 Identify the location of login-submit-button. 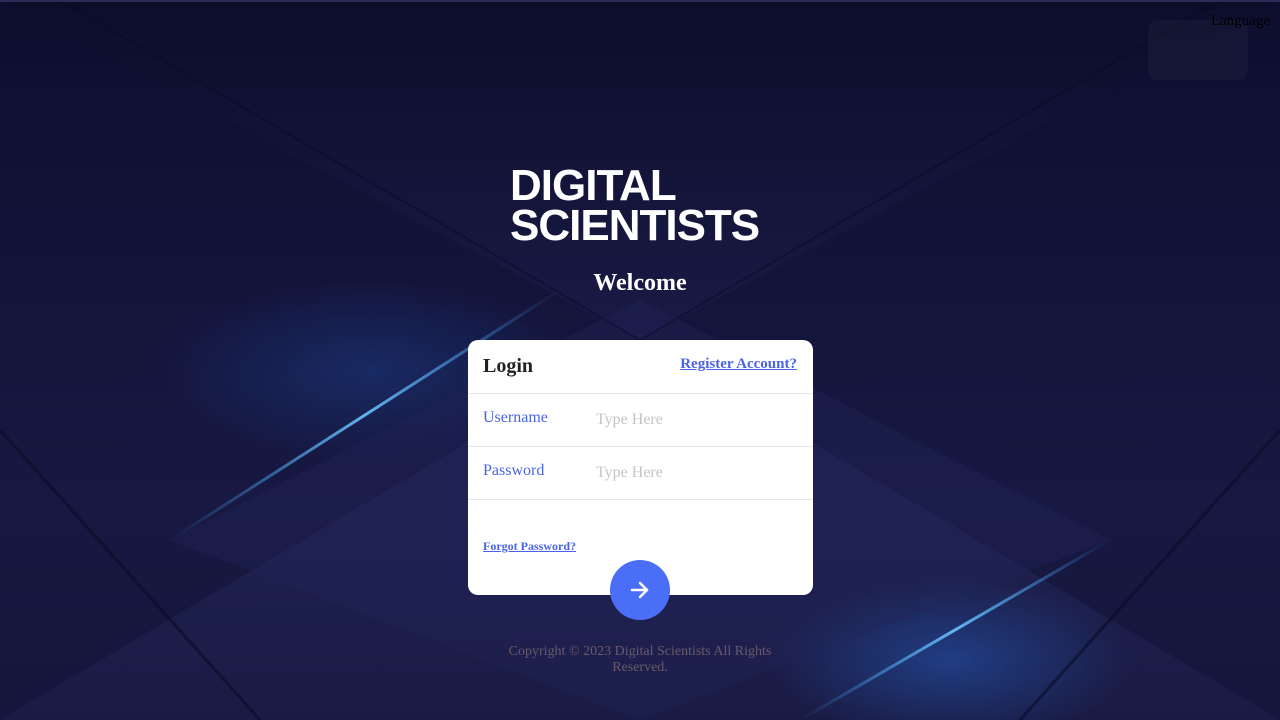
(640, 590).